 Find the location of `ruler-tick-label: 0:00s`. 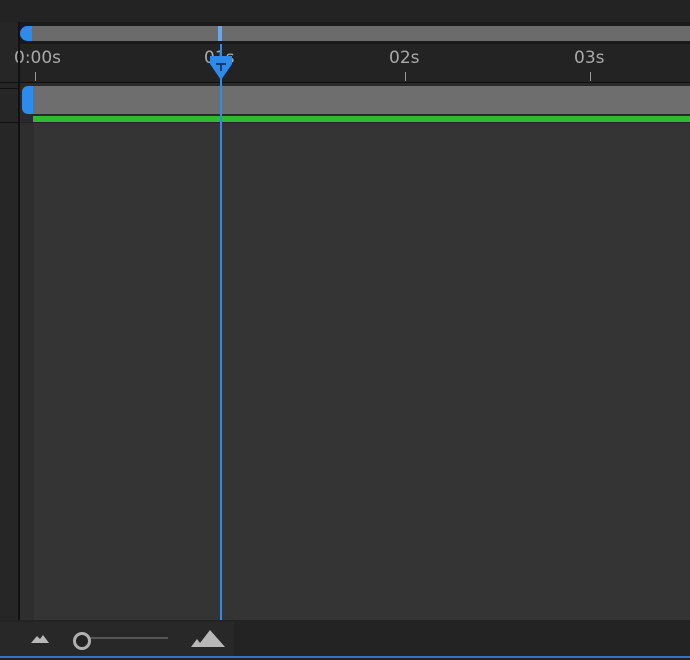

ruler-tick-label: 0:00s is located at coordinates (38, 58).